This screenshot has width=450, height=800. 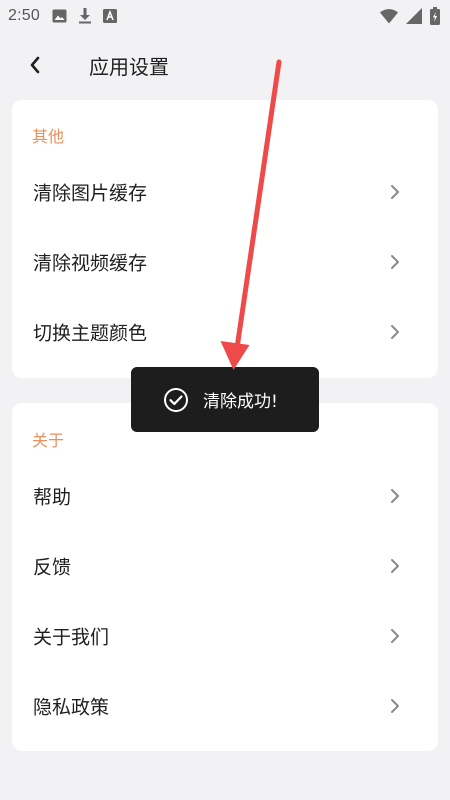 I want to click on a-box-icon, so click(x=109, y=16).